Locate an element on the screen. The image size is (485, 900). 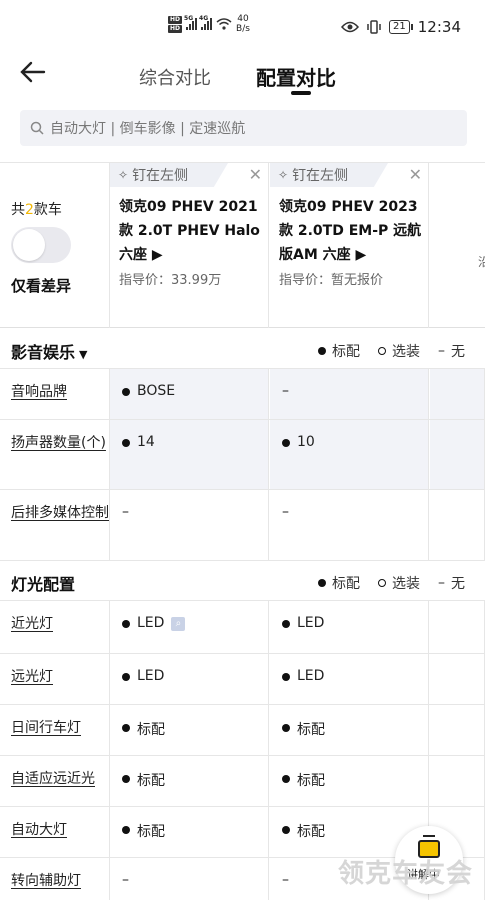
table-row: 远光灯 LED LED is located at coordinates (242, 679).